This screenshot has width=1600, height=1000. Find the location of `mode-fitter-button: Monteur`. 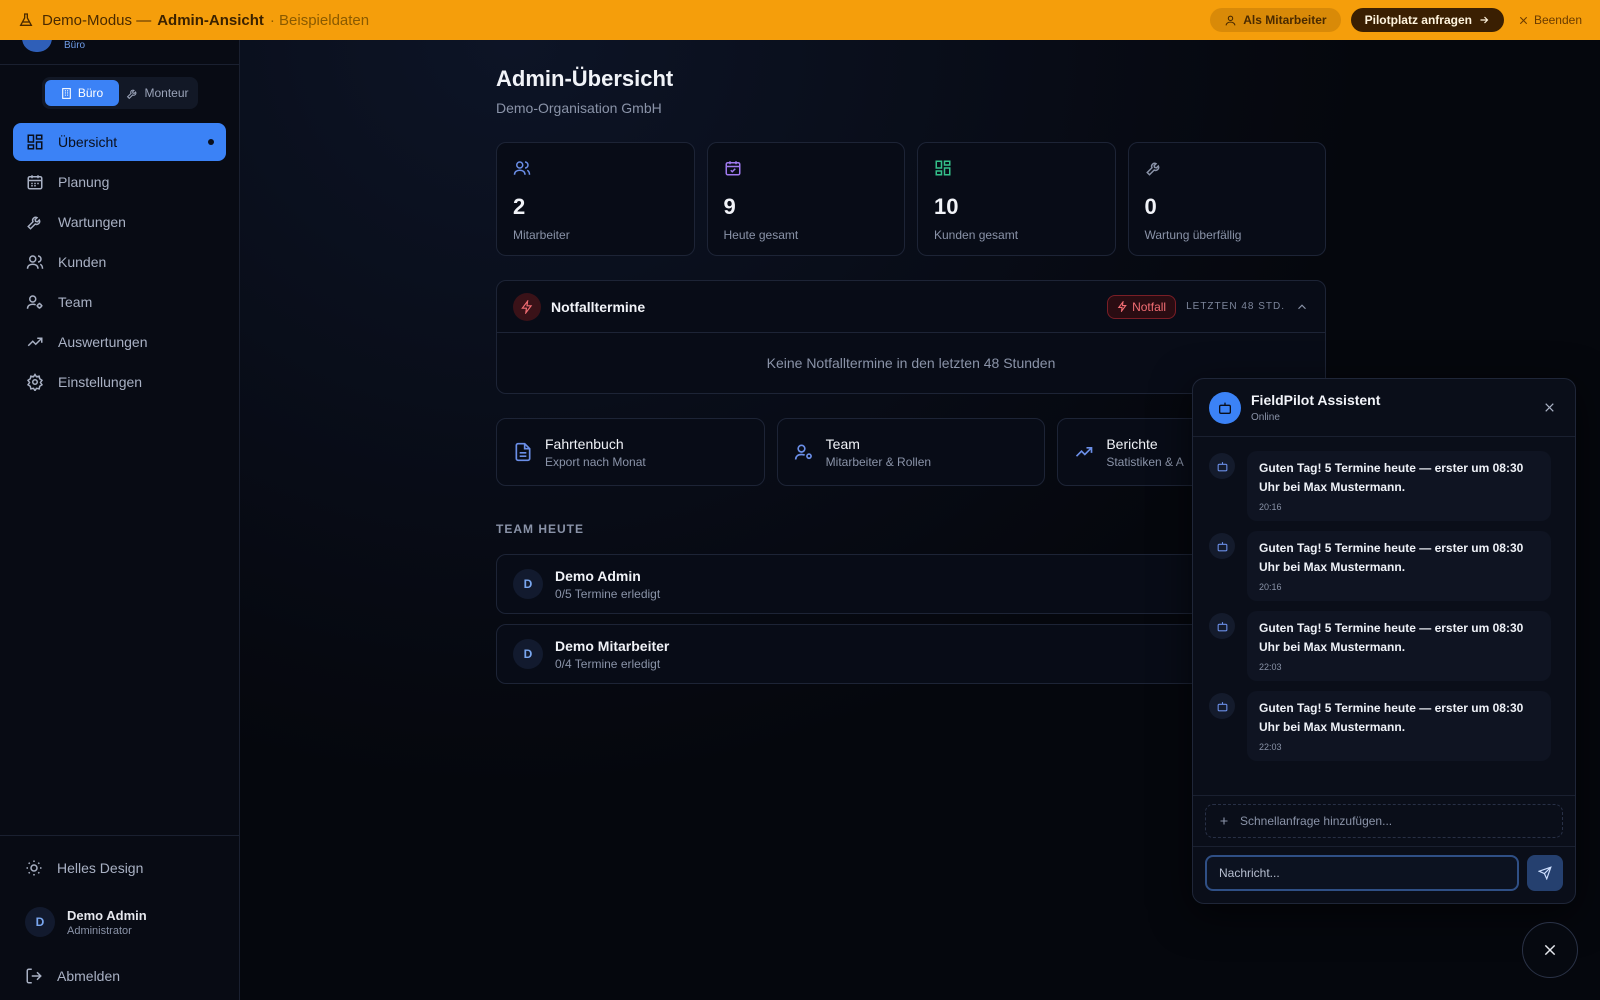

mode-fitter-button: Monteur is located at coordinates (158, 93).